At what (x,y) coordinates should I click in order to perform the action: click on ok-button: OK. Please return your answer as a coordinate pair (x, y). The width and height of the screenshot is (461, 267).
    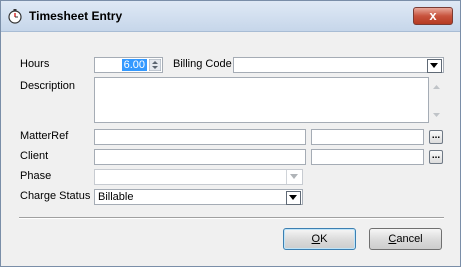
    Looking at the image, I should click on (319, 239).